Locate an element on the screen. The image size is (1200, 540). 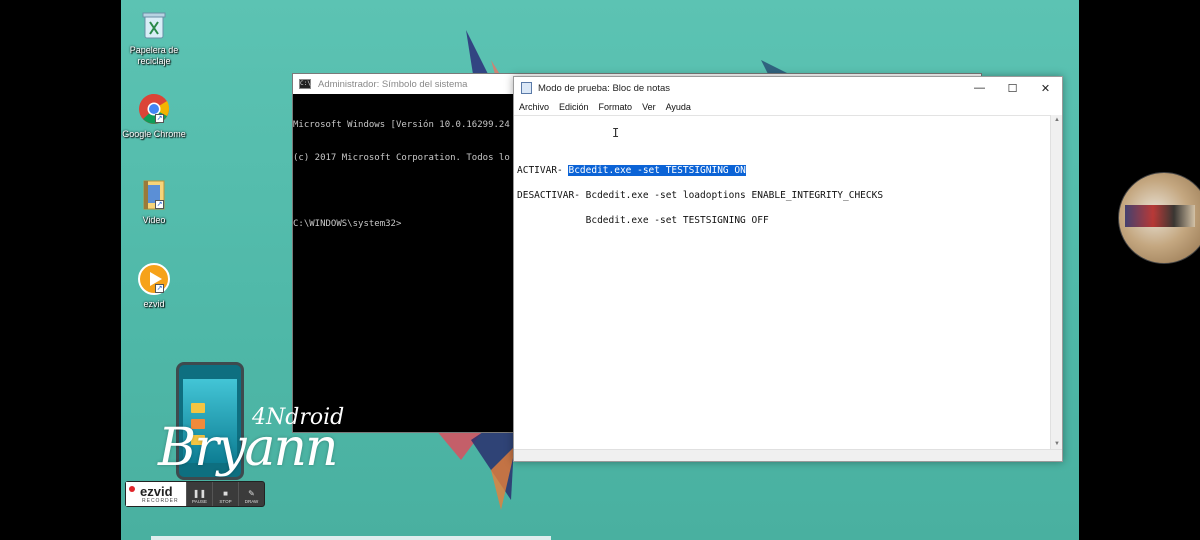
pause-button: ❚❚ PAUSE is located at coordinates (199, 494).